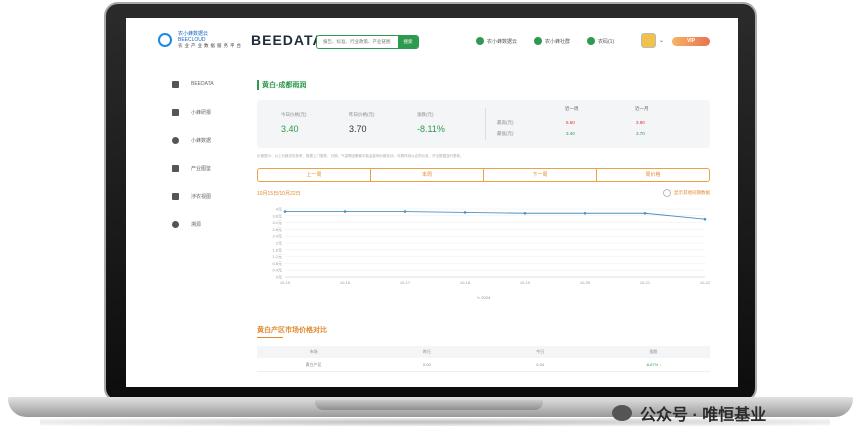 This screenshot has width=861, height=447. What do you see at coordinates (429, 405) in the screenshot?
I see `laptop-notch` at bounding box center [429, 405].